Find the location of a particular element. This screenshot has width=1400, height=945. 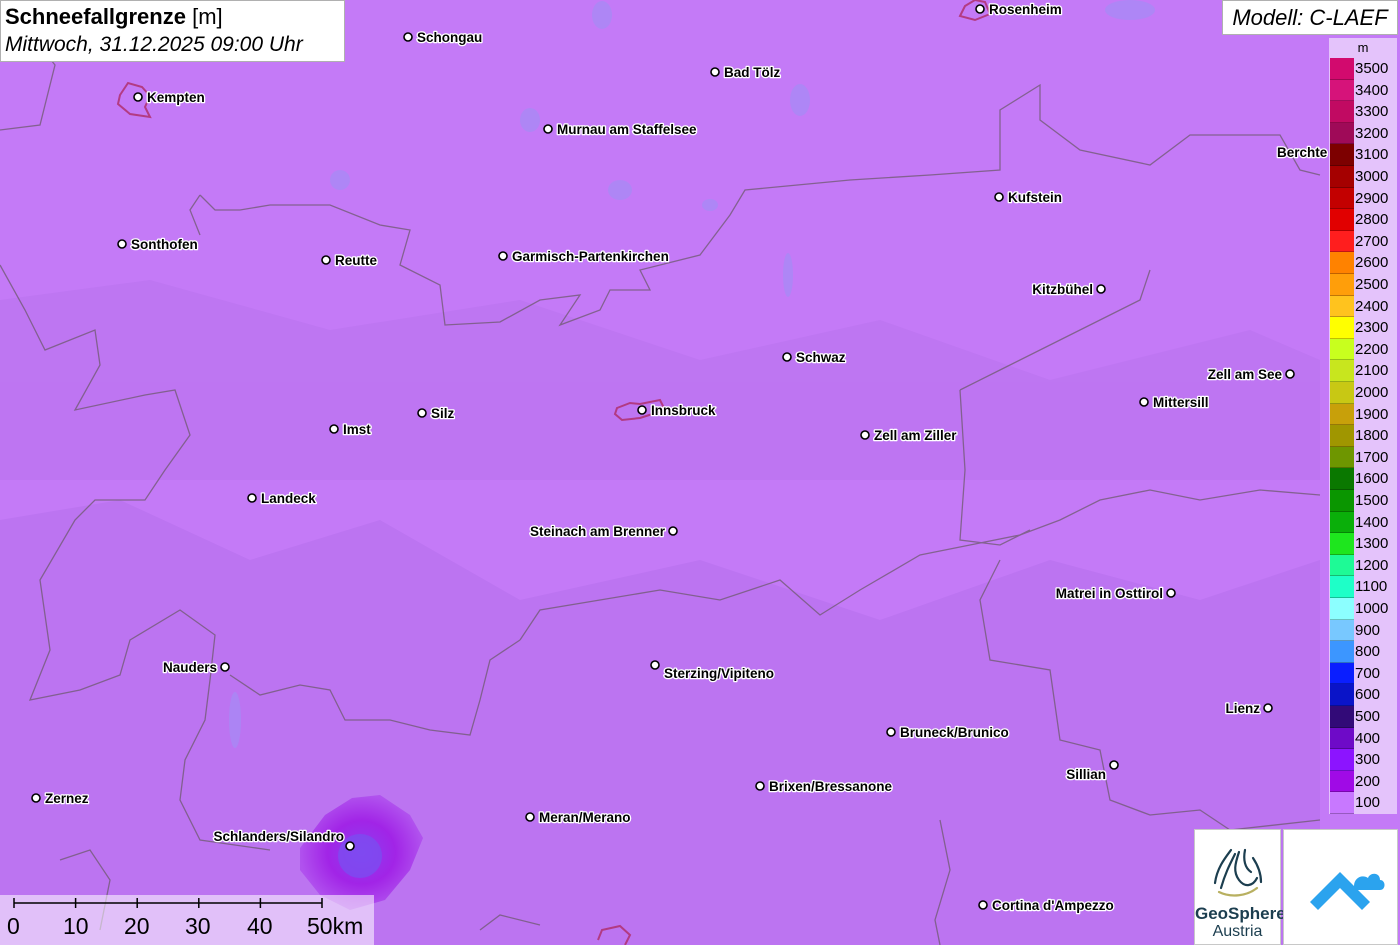

legend-label: 900 is located at coordinates (1368, 630).